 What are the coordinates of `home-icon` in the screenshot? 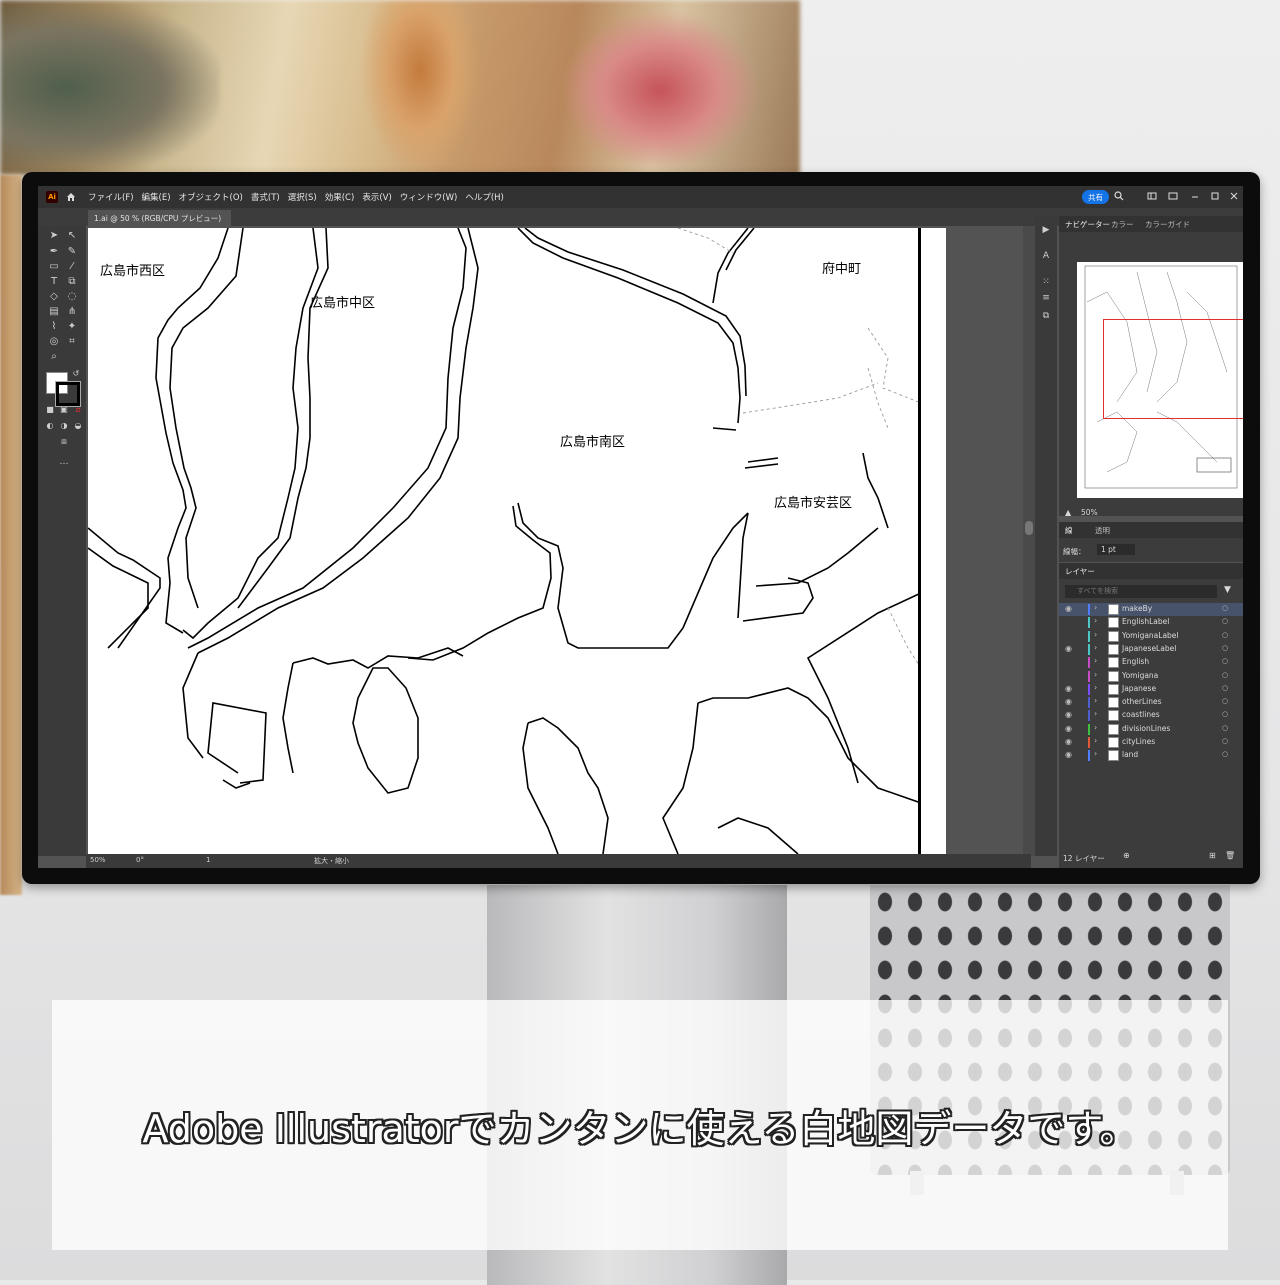 It's located at (71, 197).